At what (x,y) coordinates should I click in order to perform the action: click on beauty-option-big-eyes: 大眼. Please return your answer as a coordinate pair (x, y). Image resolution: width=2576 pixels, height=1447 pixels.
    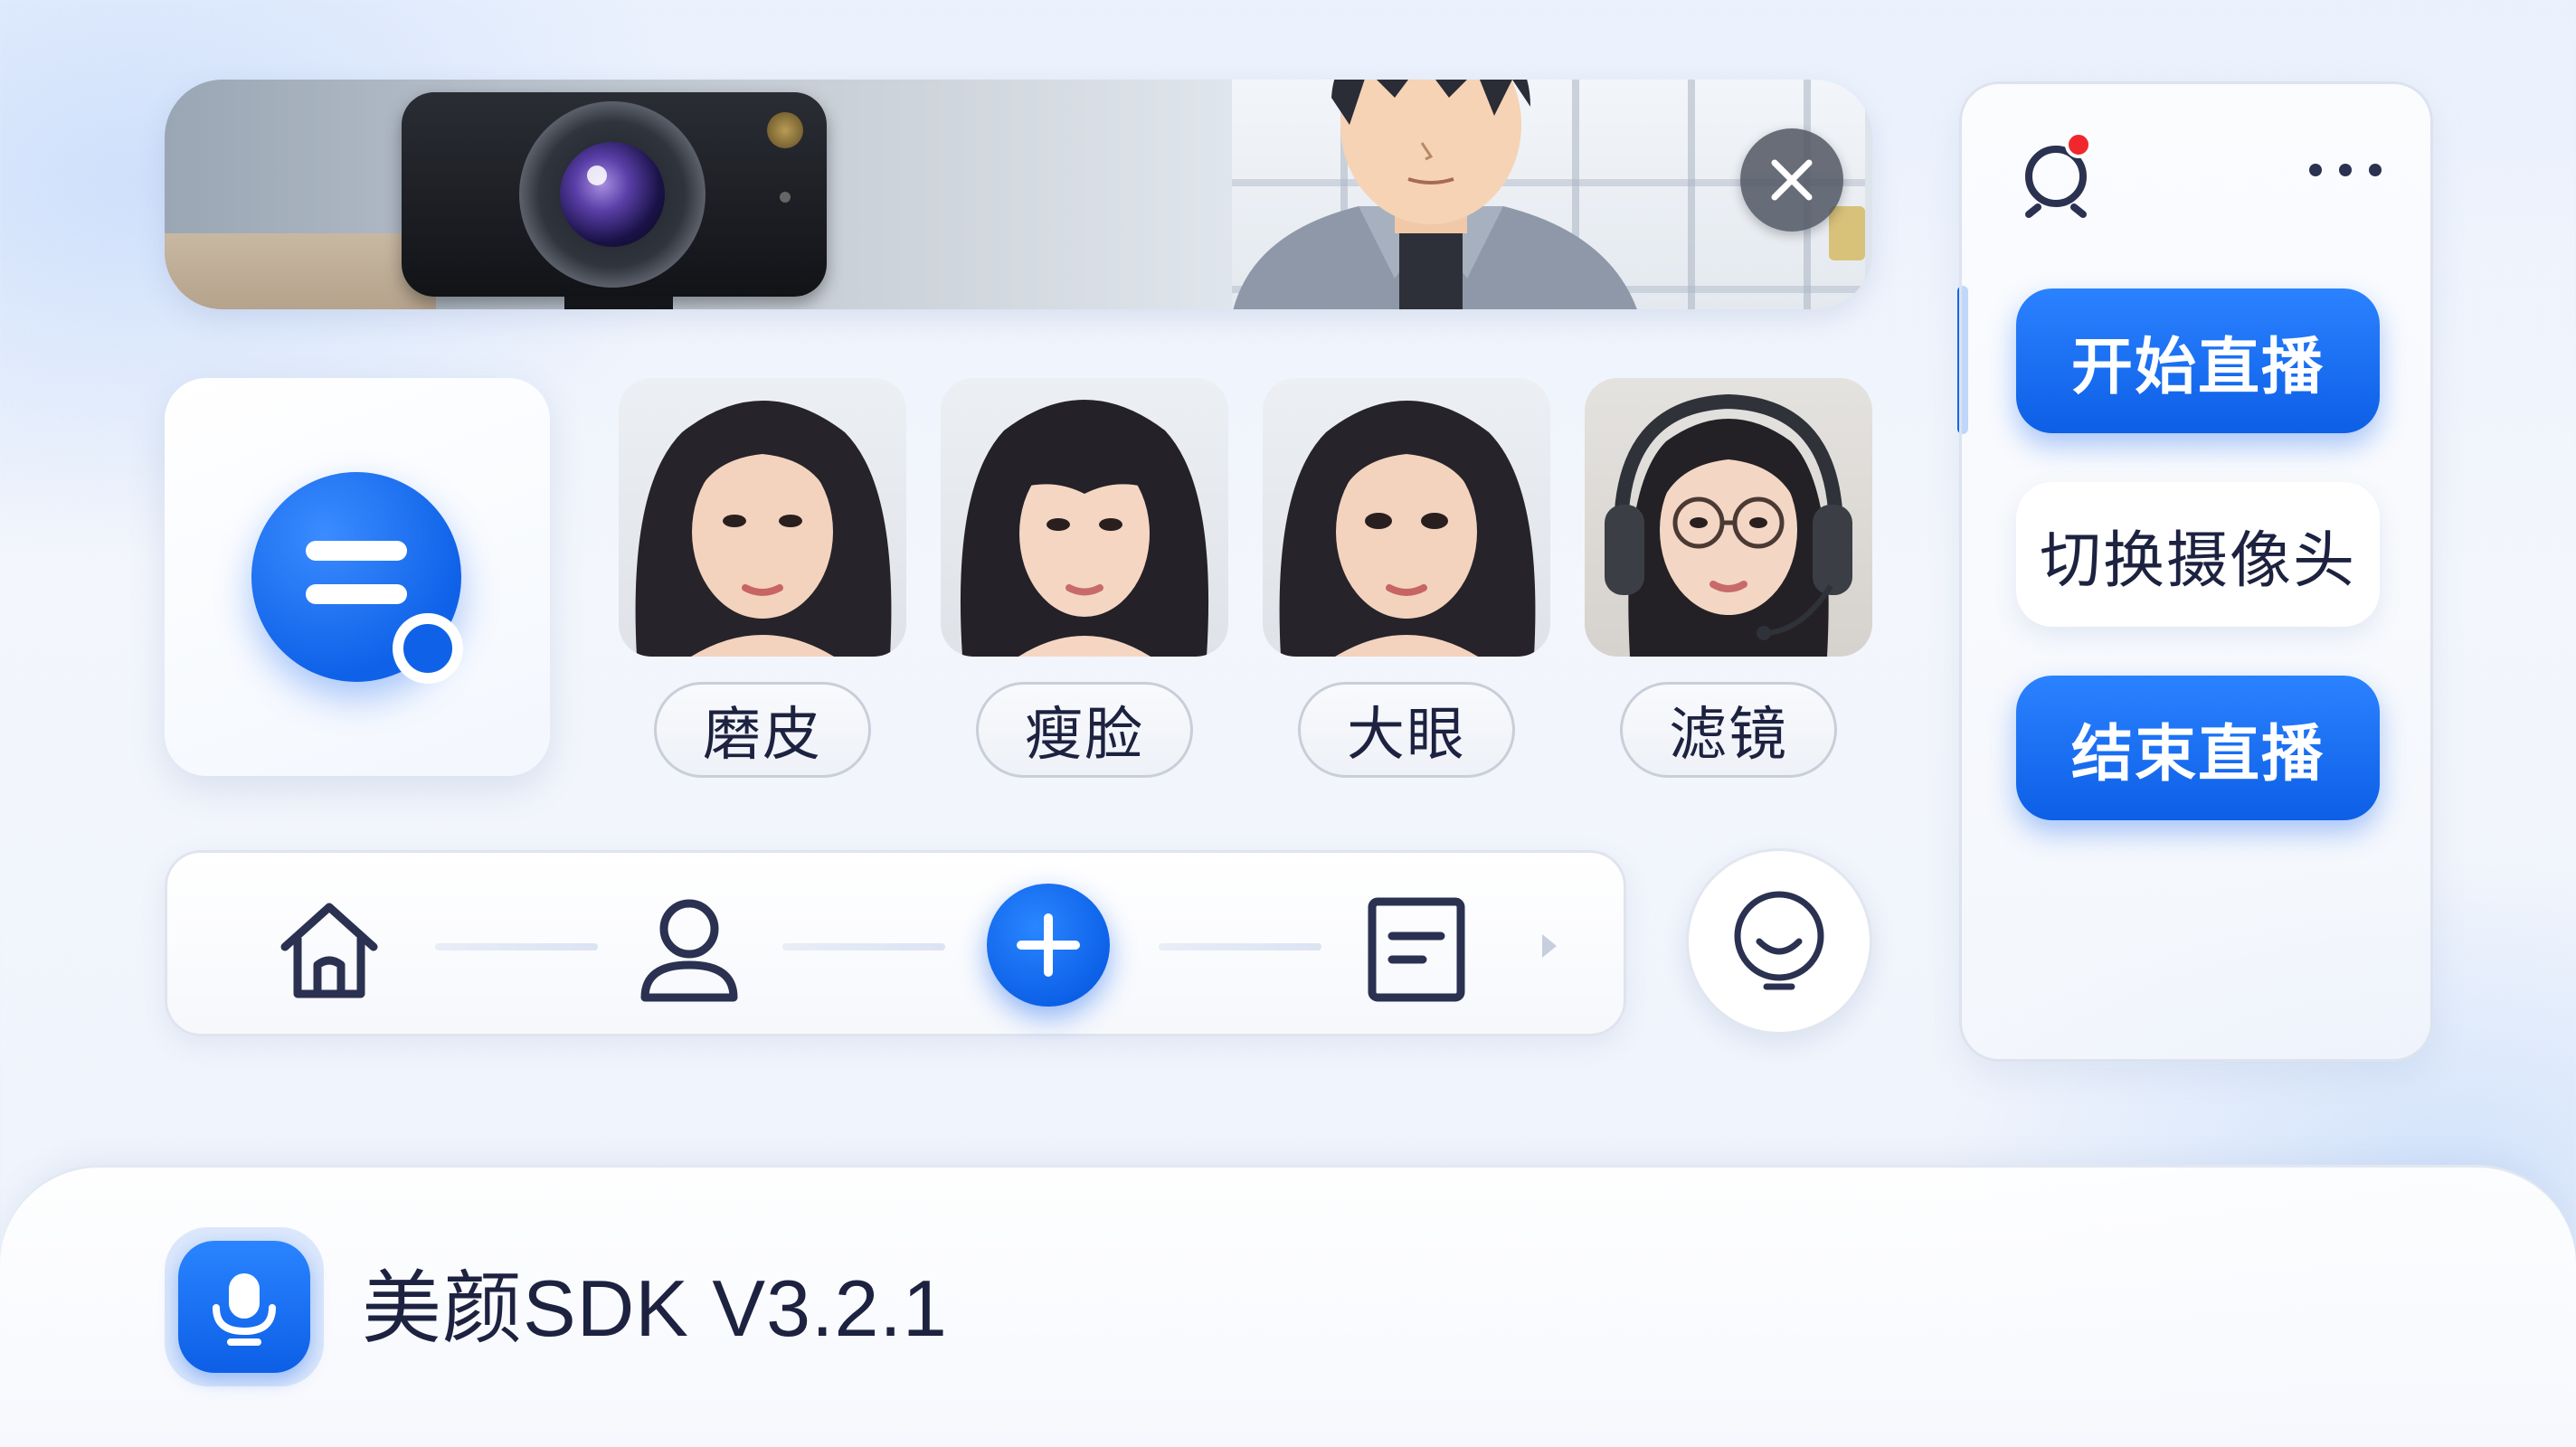
    Looking at the image, I should click on (1407, 581).